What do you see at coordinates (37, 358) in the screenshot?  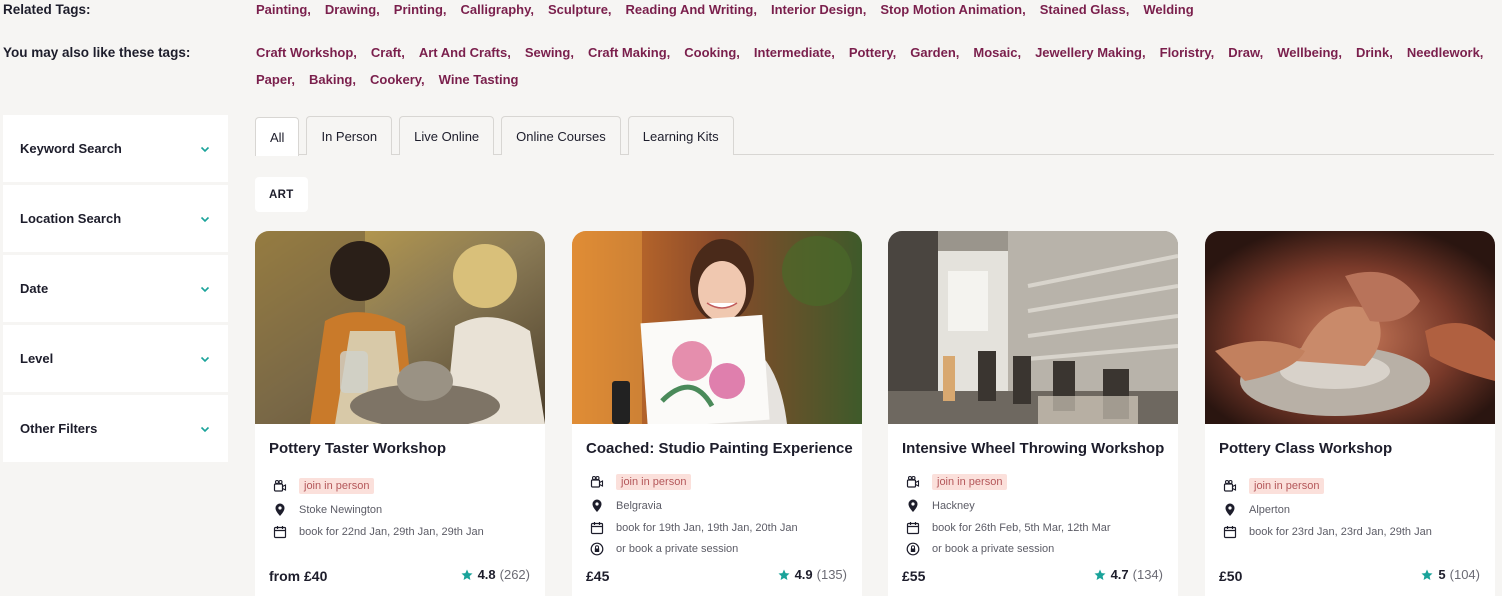 I see `filter-label: Level` at bounding box center [37, 358].